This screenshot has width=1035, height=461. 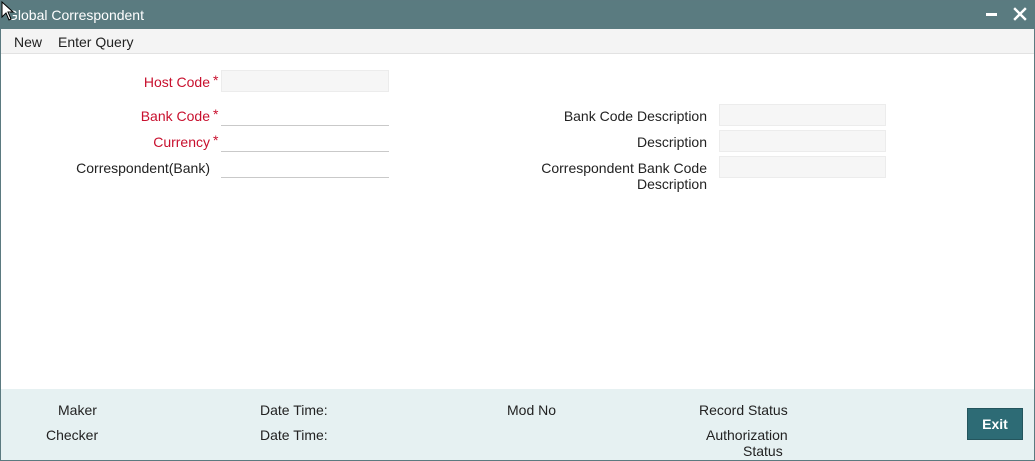 What do you see at coordinates (763, 451) in the screenshot?
I see `authorization-status-label-line2: Status` at bounding box center [763, 451].